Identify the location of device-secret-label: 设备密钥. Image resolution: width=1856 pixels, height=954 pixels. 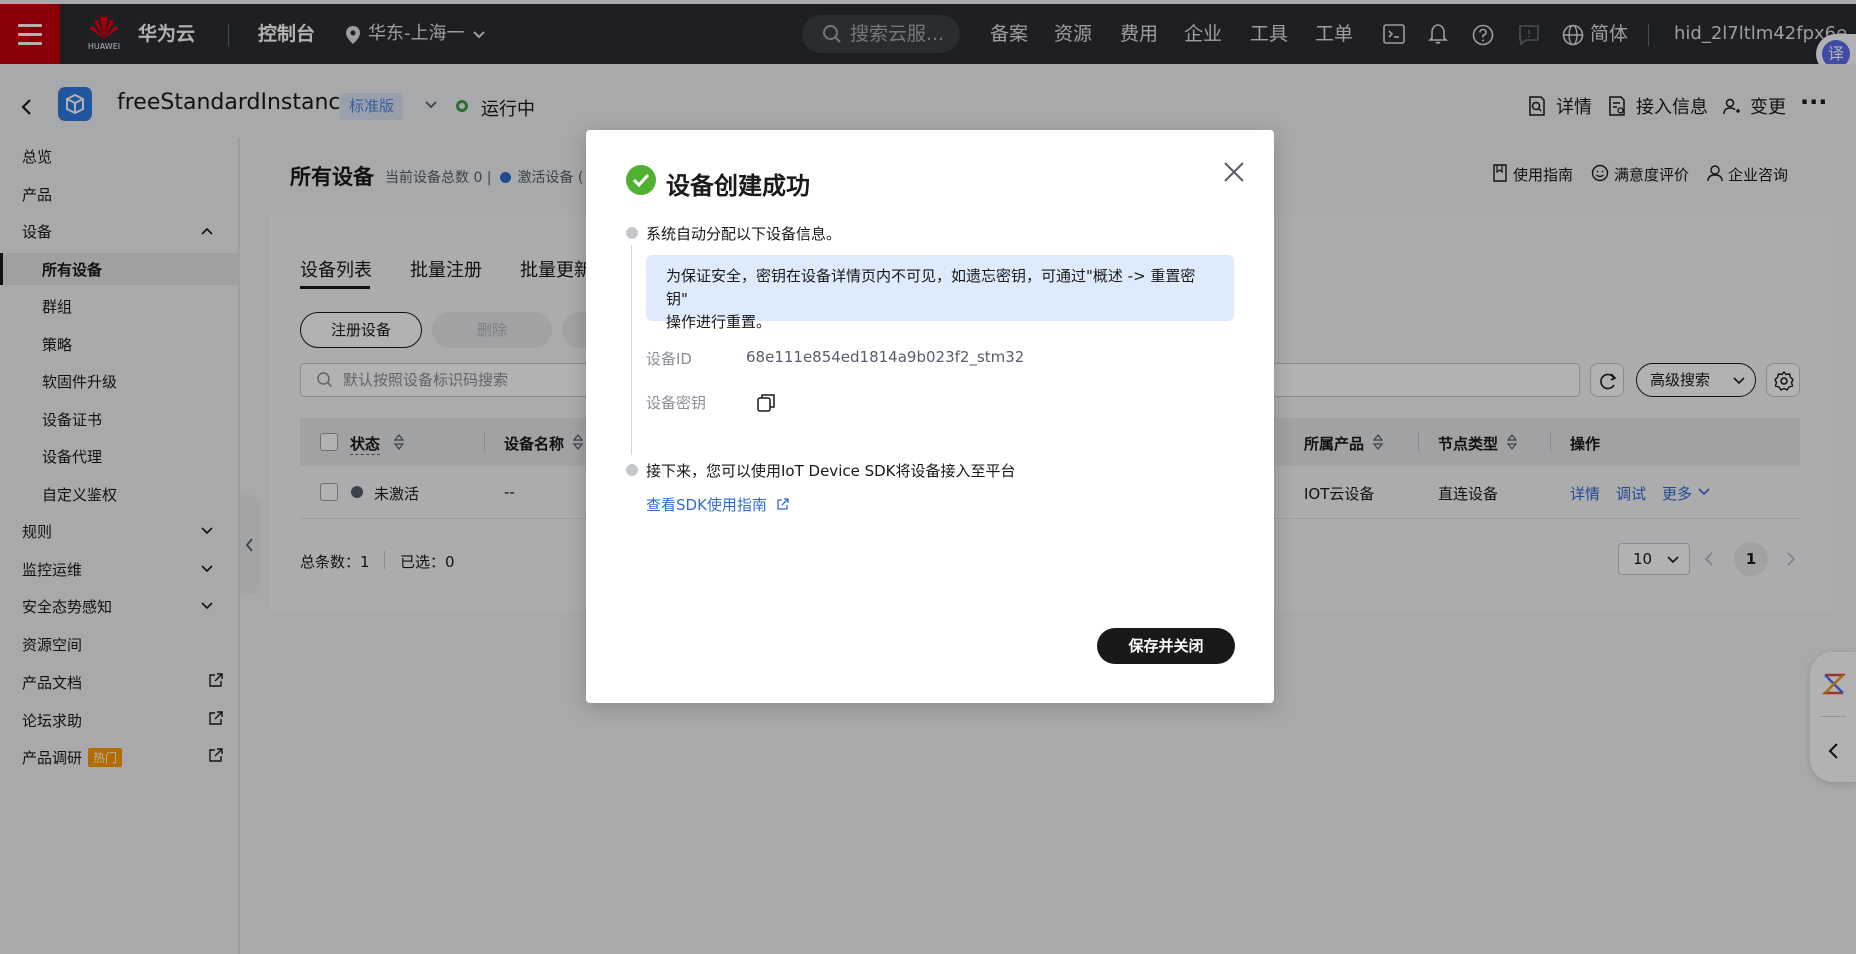
(676, 403).